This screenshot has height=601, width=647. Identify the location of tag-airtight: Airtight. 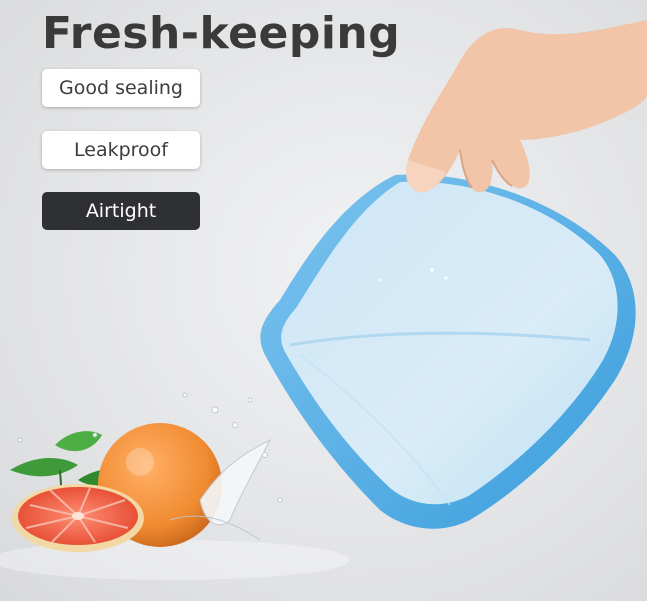
(121, 211).